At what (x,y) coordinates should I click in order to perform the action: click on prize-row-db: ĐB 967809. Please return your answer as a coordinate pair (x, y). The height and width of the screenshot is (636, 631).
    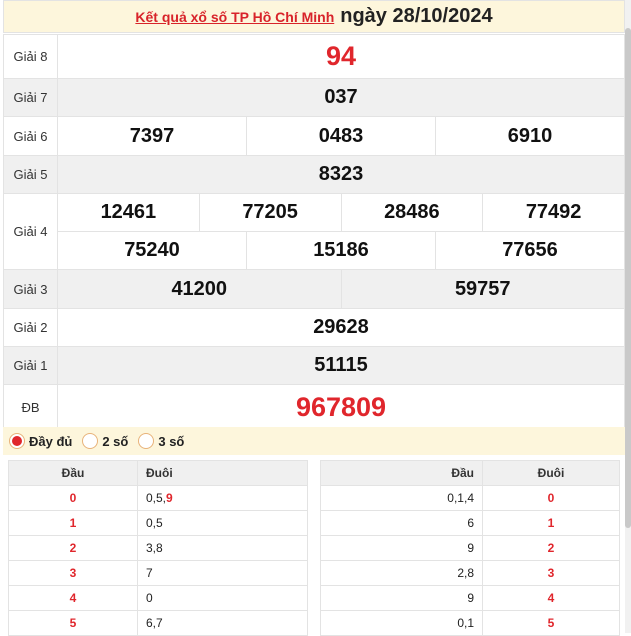
    Looking at the image, I should click on (314, 407).